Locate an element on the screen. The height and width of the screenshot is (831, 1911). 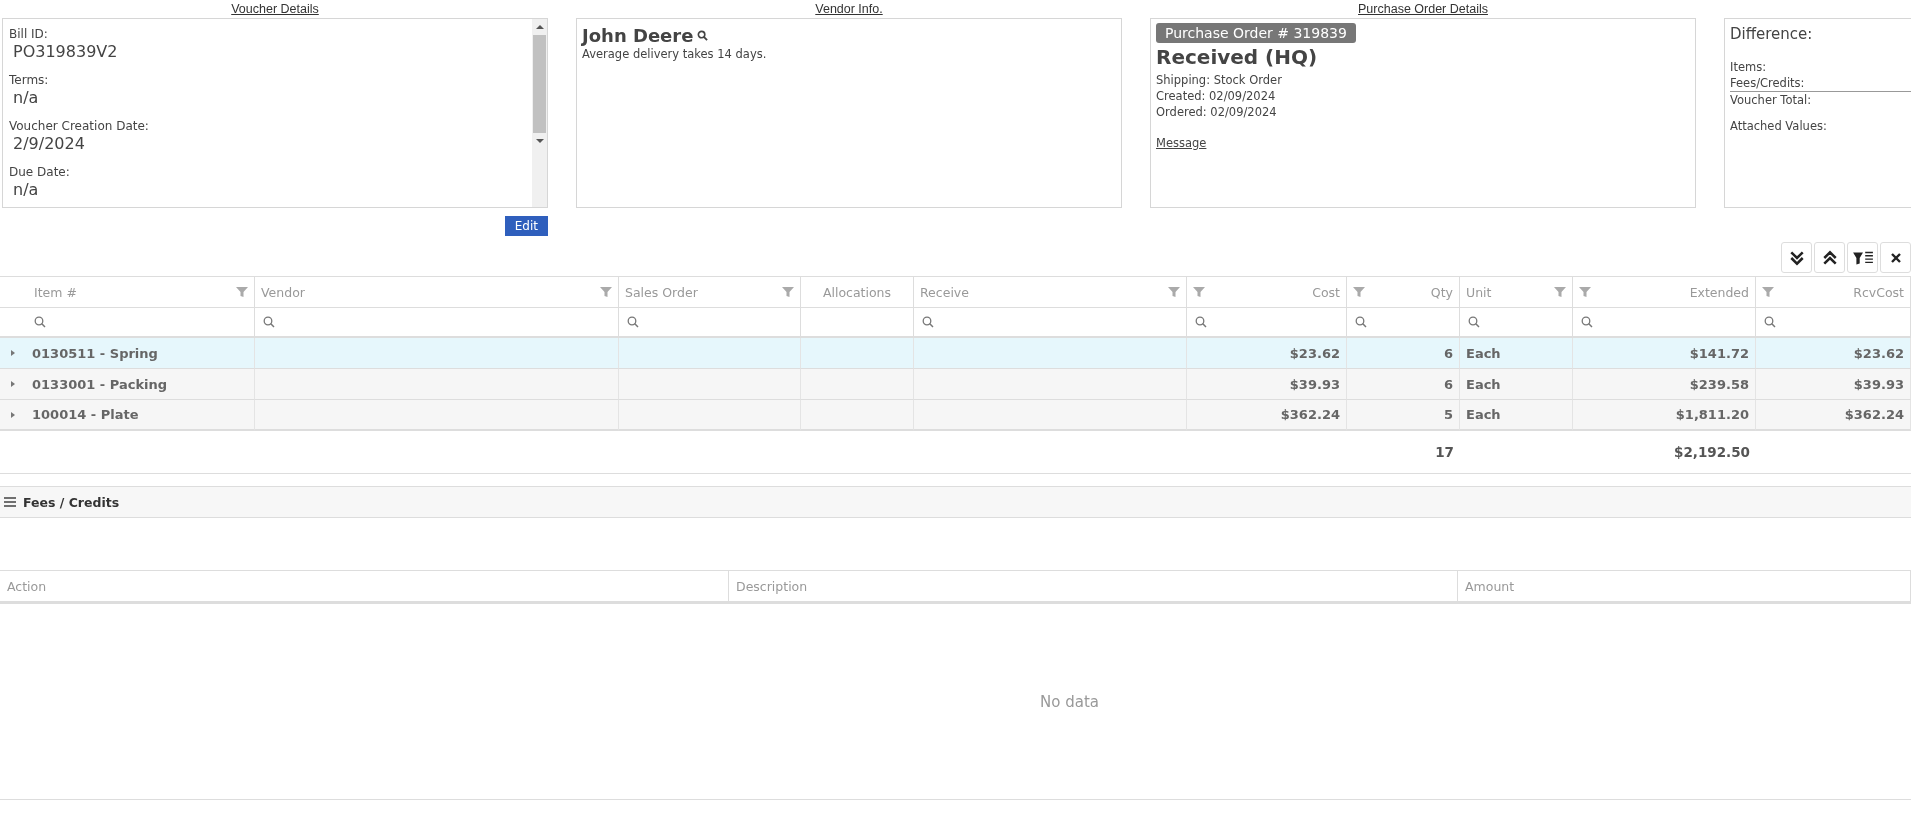
order-detail: Created: 02/09/2024 is located at coordinates (1216, 96).